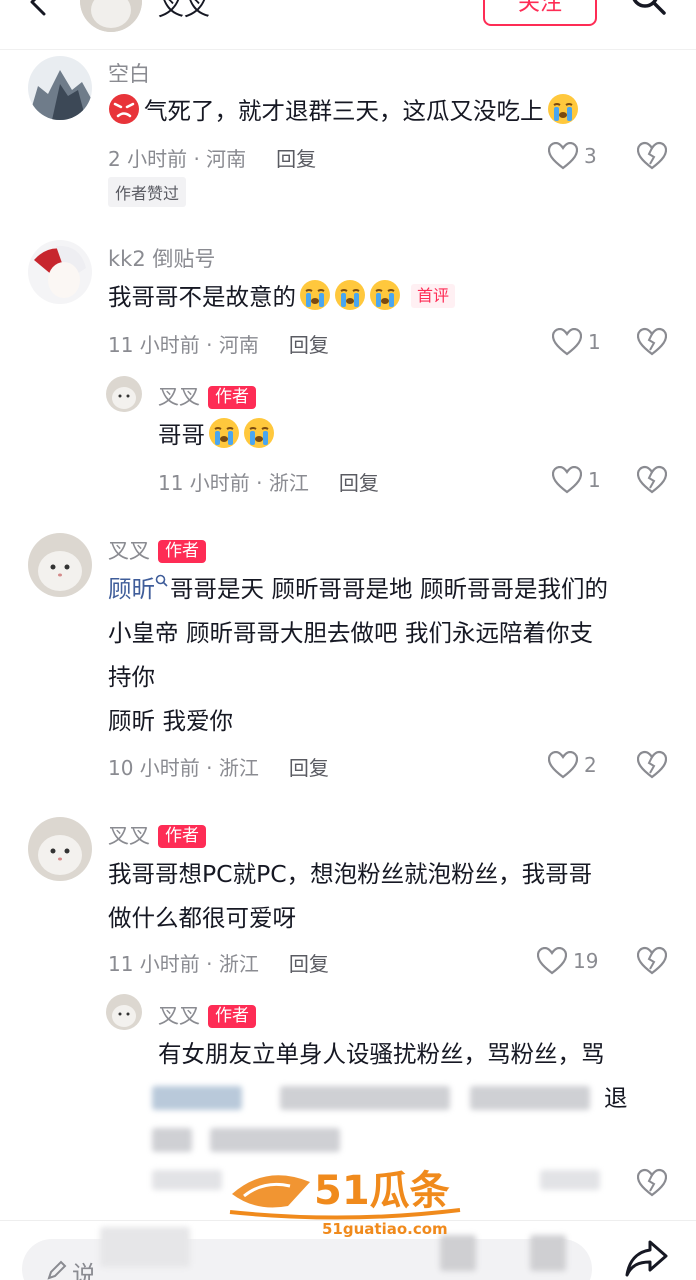 The height and width of the screenshot is (1280, 696). I want to click on comment-time: 11 小时前 · 河南, so click(183, 345).